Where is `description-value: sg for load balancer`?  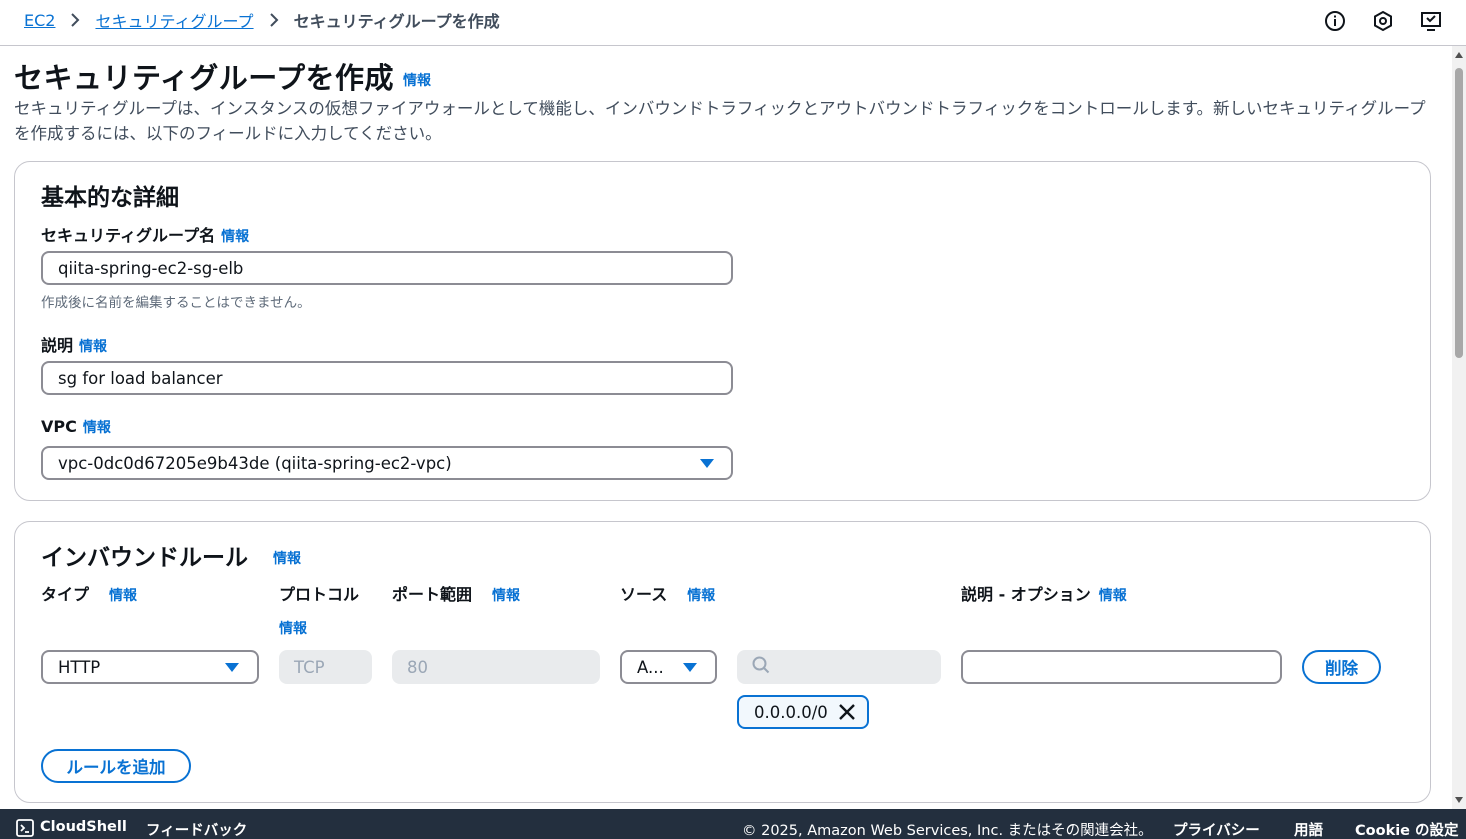 description-value: sg for load balancer is located at coordinates (140, 378).